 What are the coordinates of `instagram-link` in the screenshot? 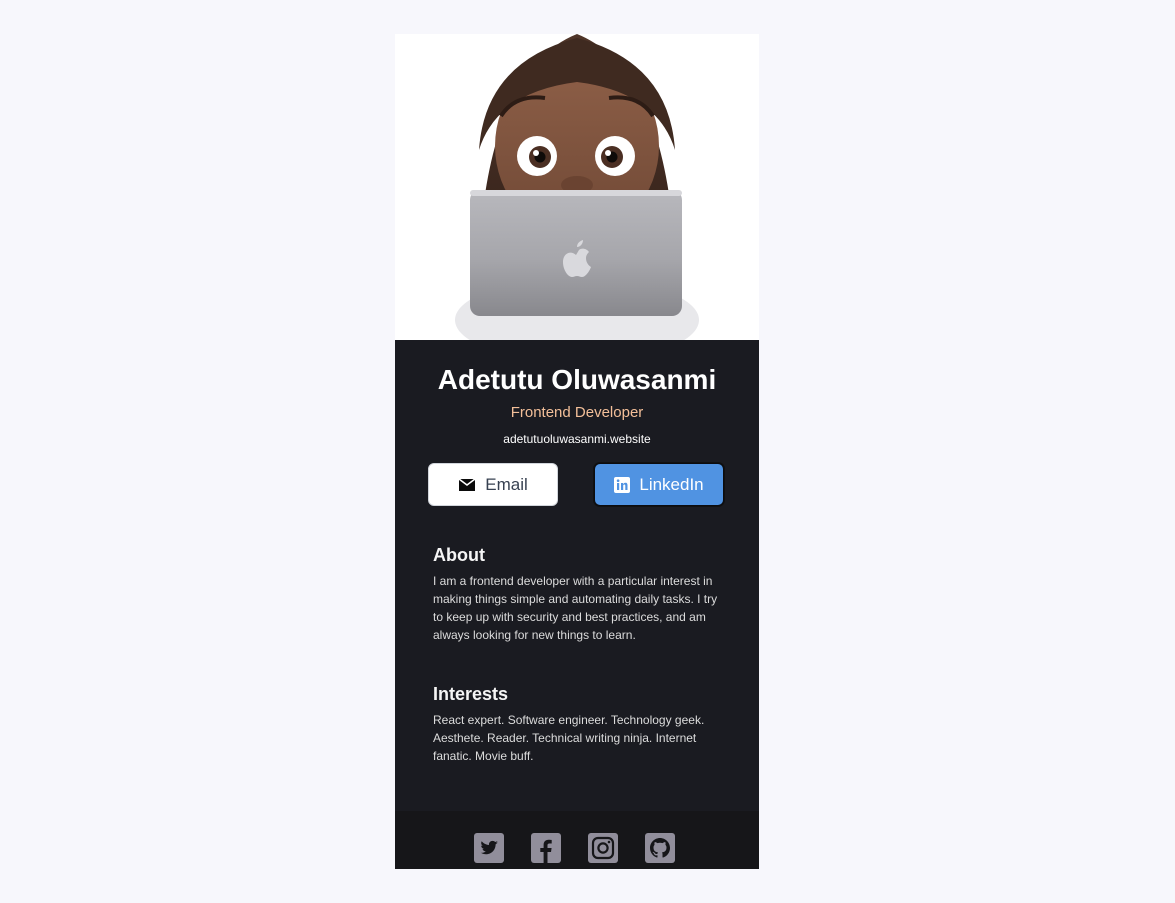 It's located at (603, 848).